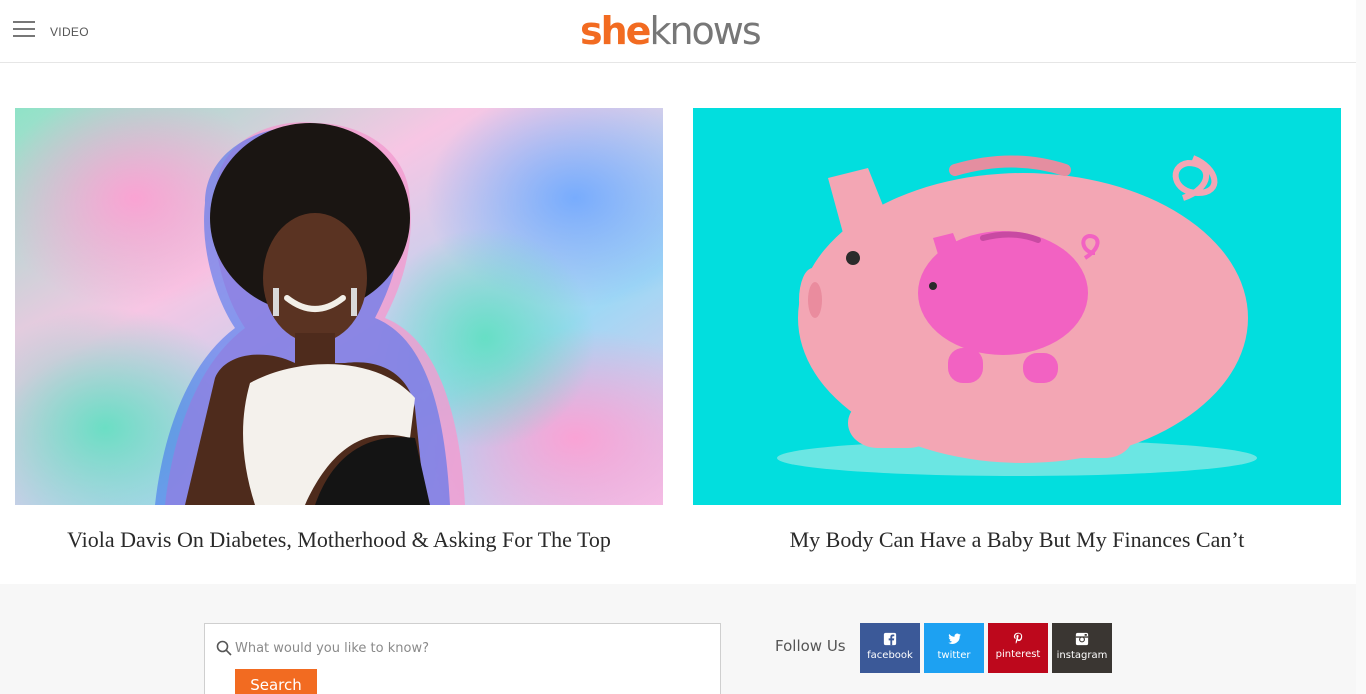 Image resolution: width=1366 pixels, height=694 pixels. I want to click on search-input, so click(470, 648).